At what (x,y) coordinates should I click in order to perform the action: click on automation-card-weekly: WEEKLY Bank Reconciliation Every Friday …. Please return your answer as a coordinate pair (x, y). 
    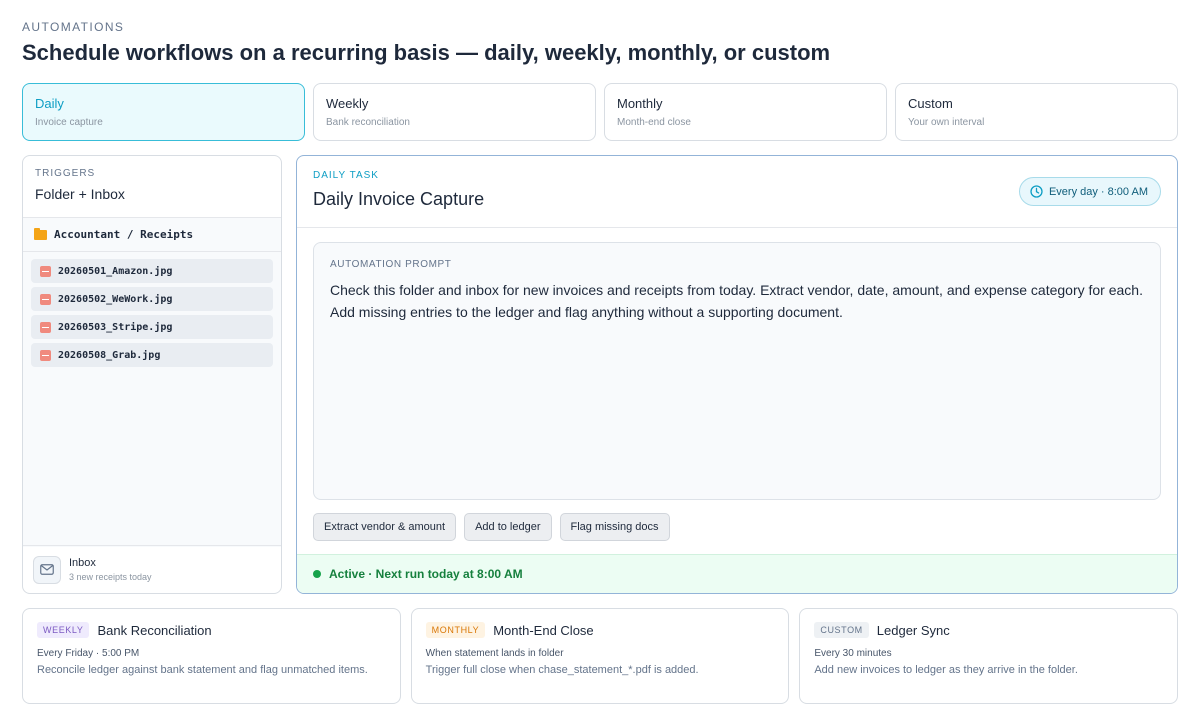
    Looking at the image, I should click on (211, 656).